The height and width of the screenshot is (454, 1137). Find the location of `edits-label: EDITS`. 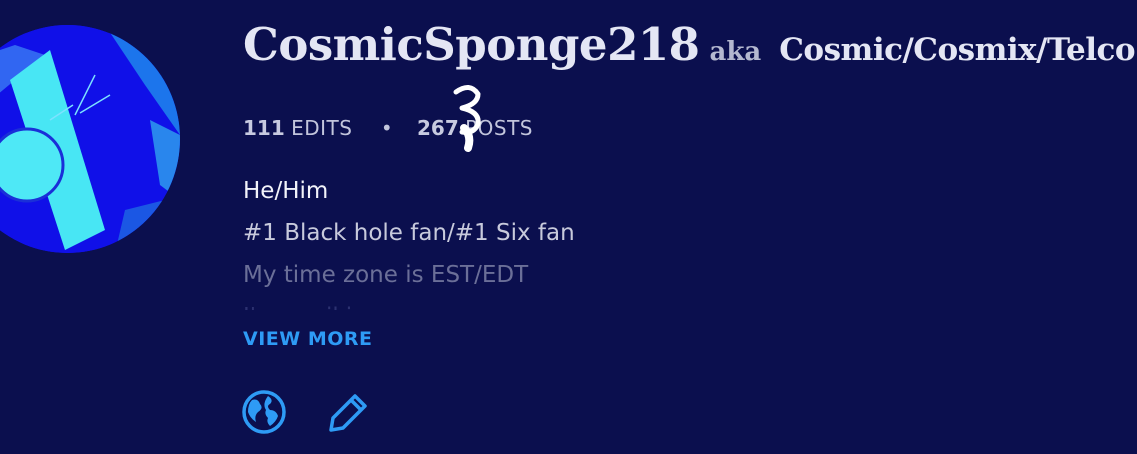

edits-label: EDITS is located at coordinates (322, 128).